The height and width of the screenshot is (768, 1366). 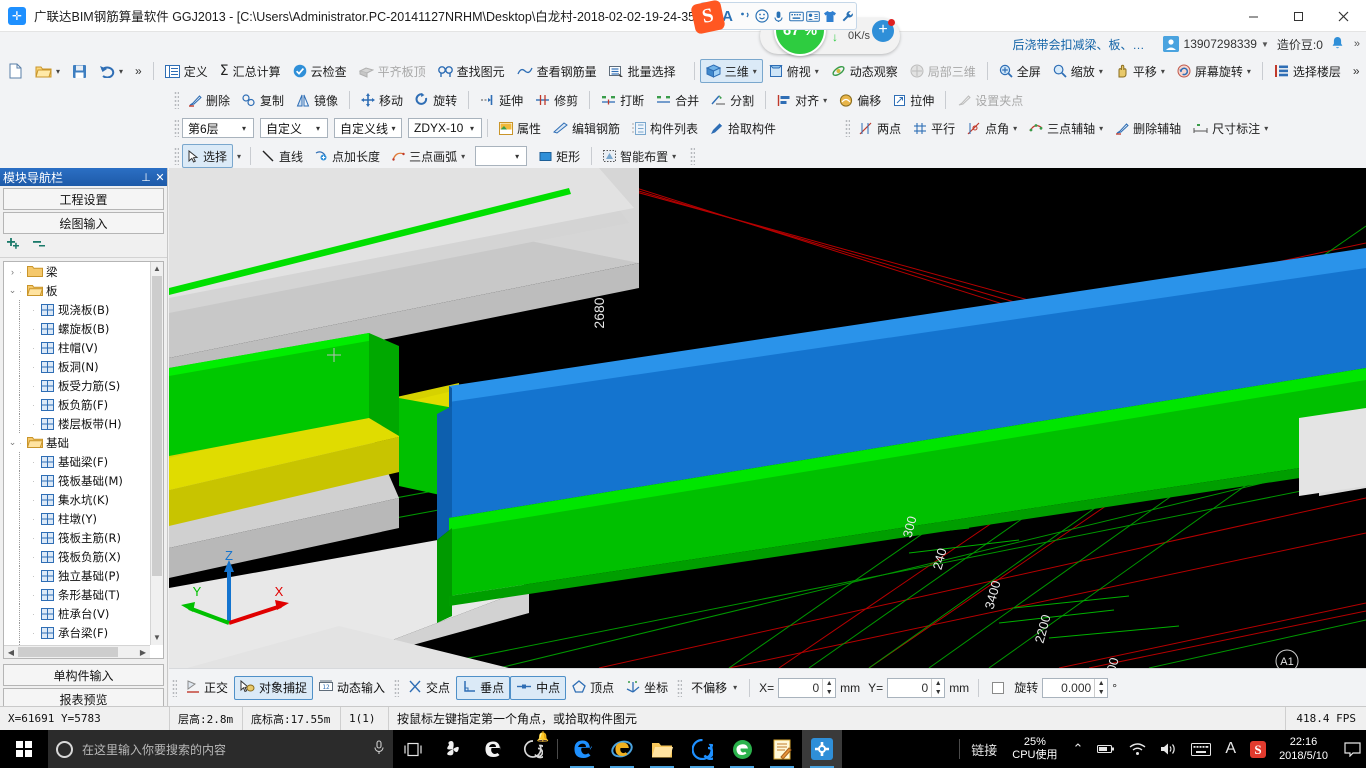 What do you see at coordinates (1148, 128) in the screenshot?
I see `toolbar-item-delete-axis: 删除辅轴` at bounding box center [1148, 128].